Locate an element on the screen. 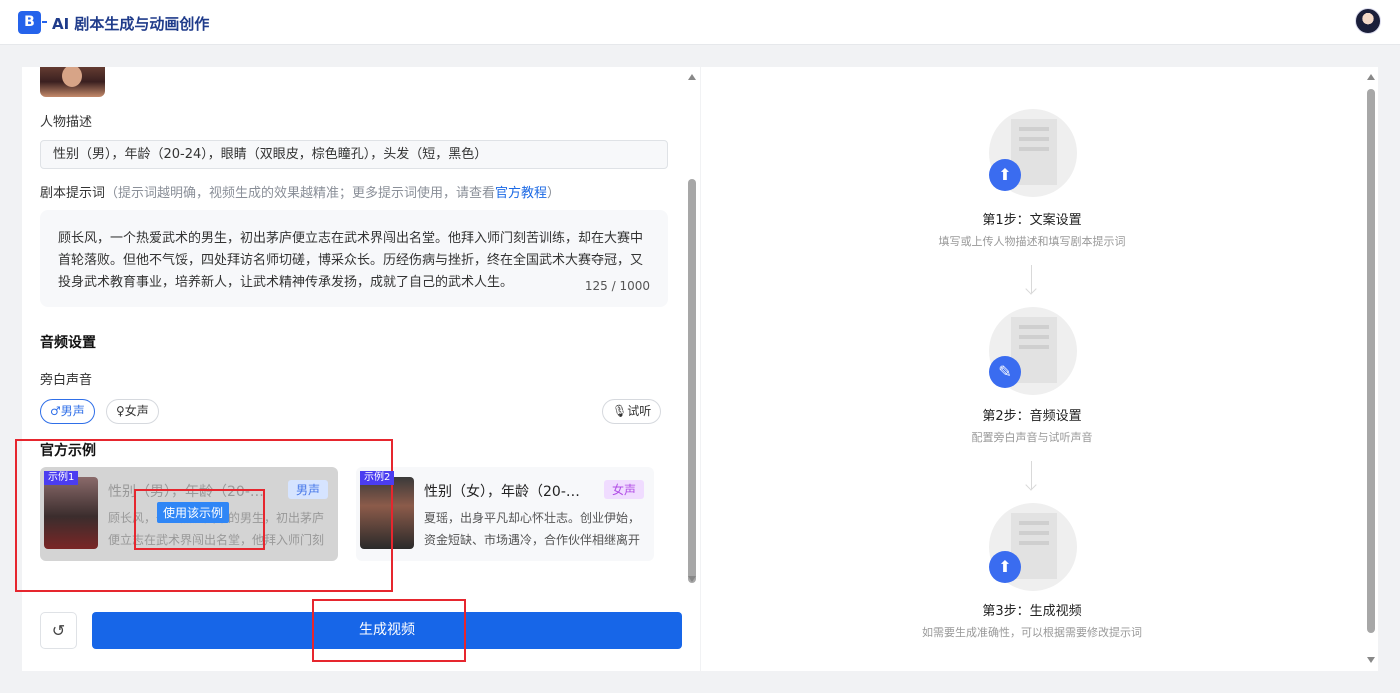  prompt-hint-end: ） is located at coordinates (554, 193).